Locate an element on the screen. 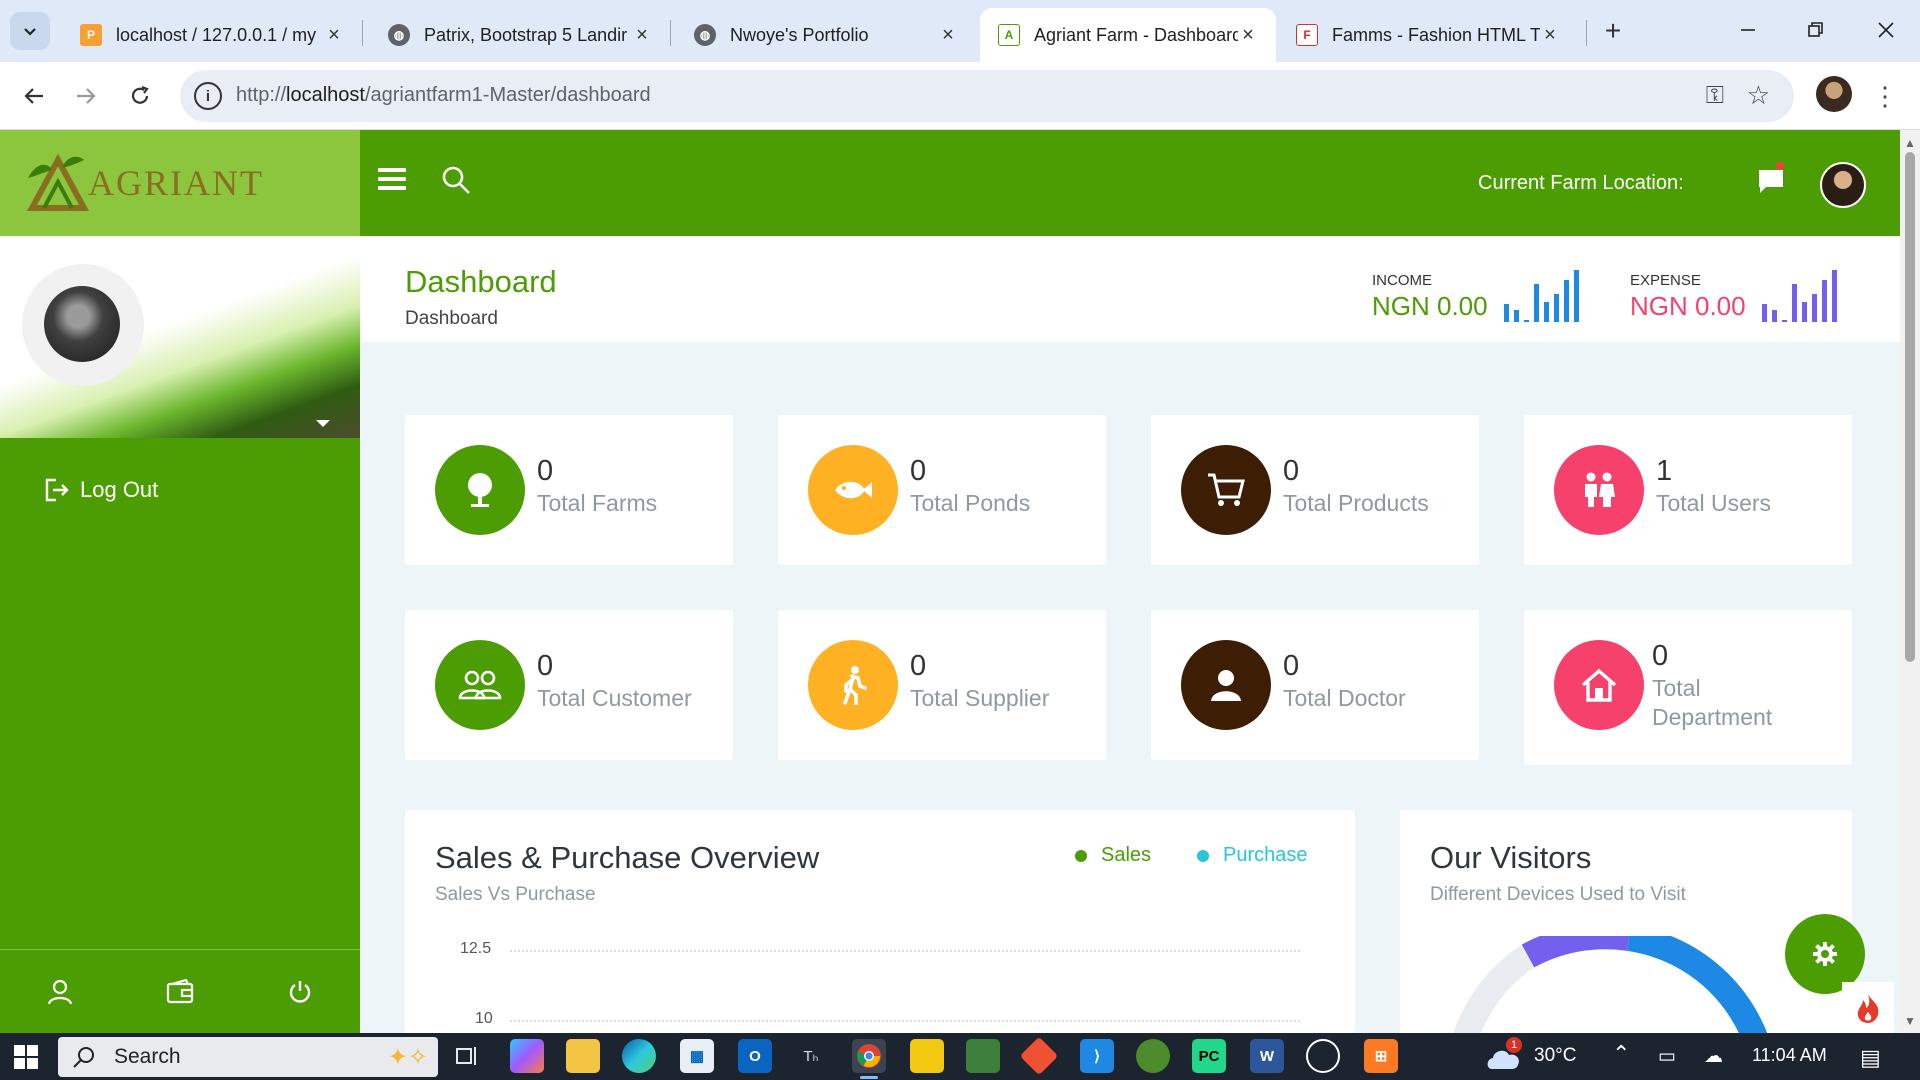 The width and height of the screenshot is (1920, 1080). stat-card-products: 0 Total Products is located at coordinates (1315, 490).